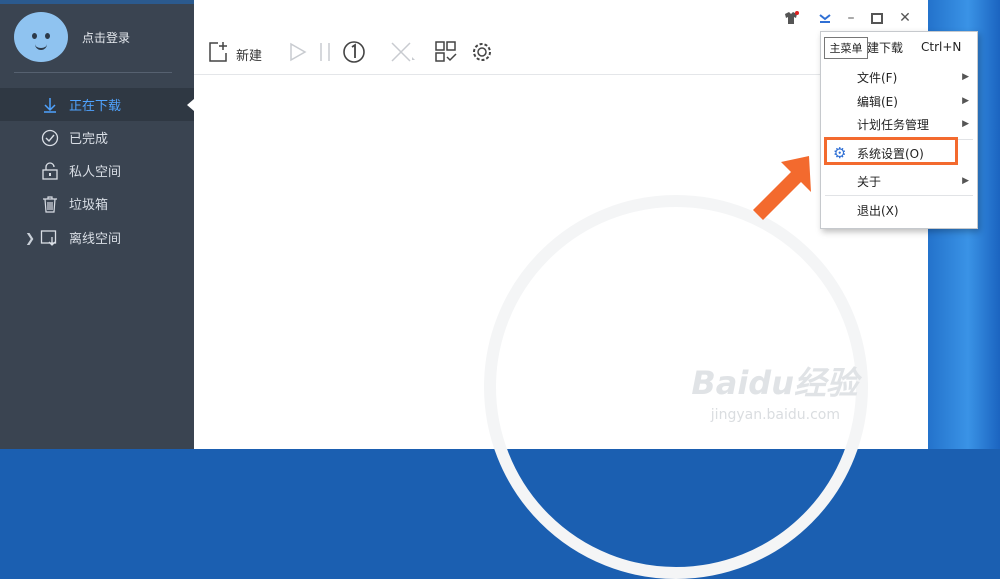 Image resolution: width=1000 pixels, height=579 pixels. What do you see at coordinates (782, 188) in the screenshot?
I see `annotation-arrow-icon` at bounding box center [782, 188].